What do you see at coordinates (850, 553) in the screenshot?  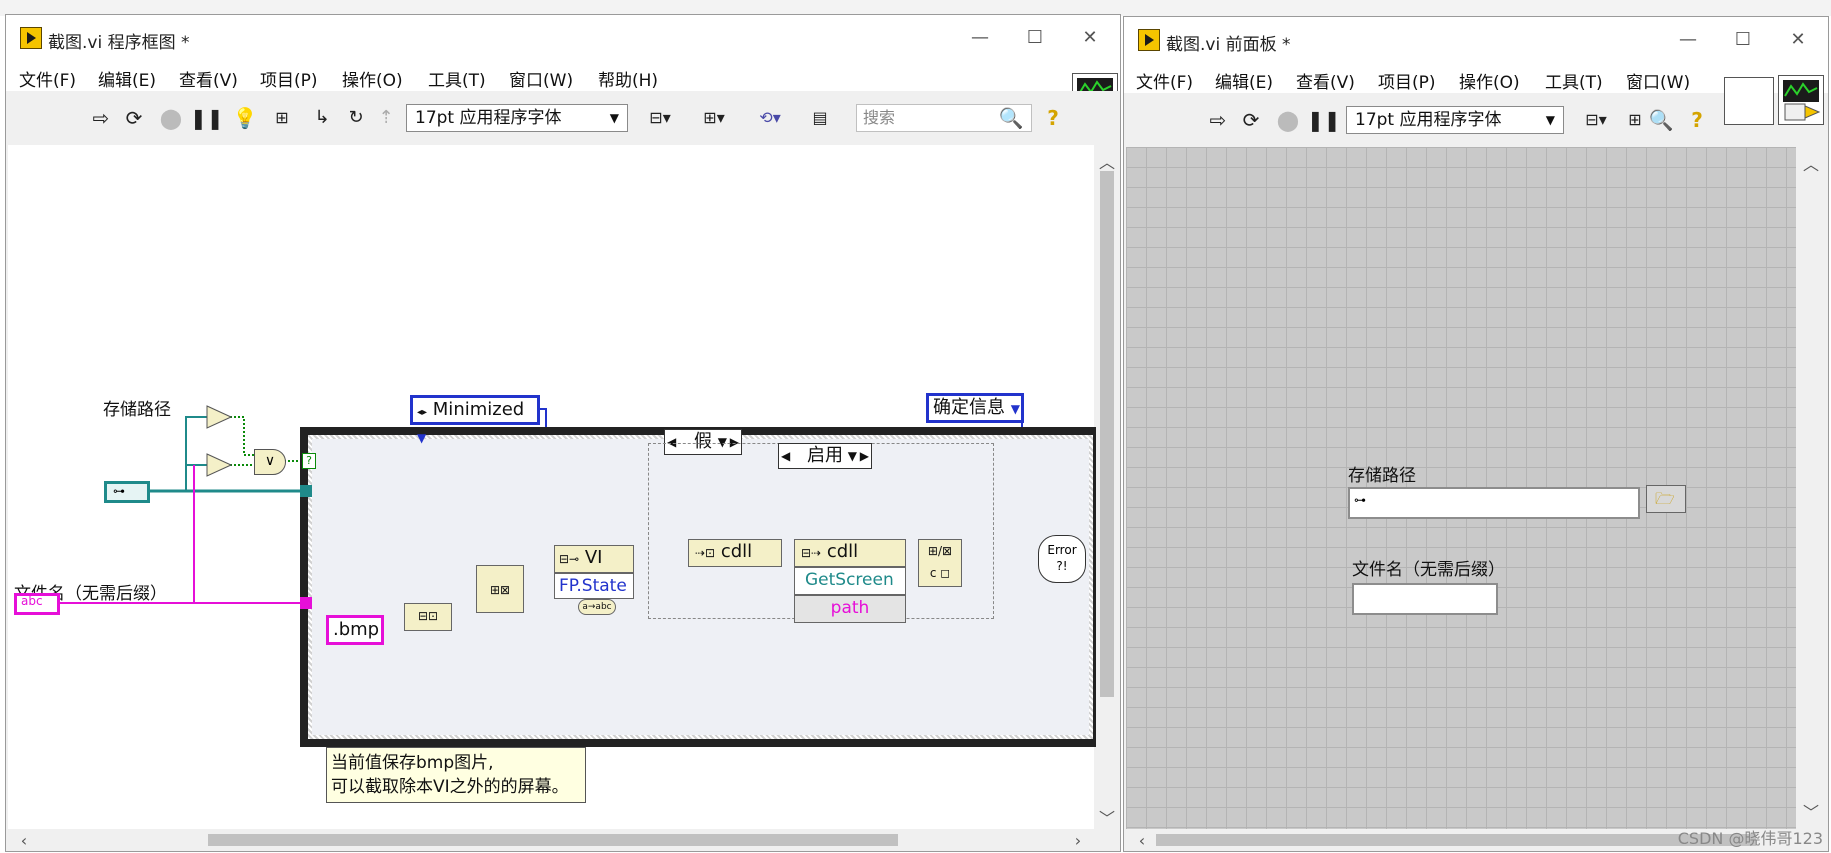 I see `call-library-node-2: ⊟⇢ cdll` at bounding box center [850, 553].